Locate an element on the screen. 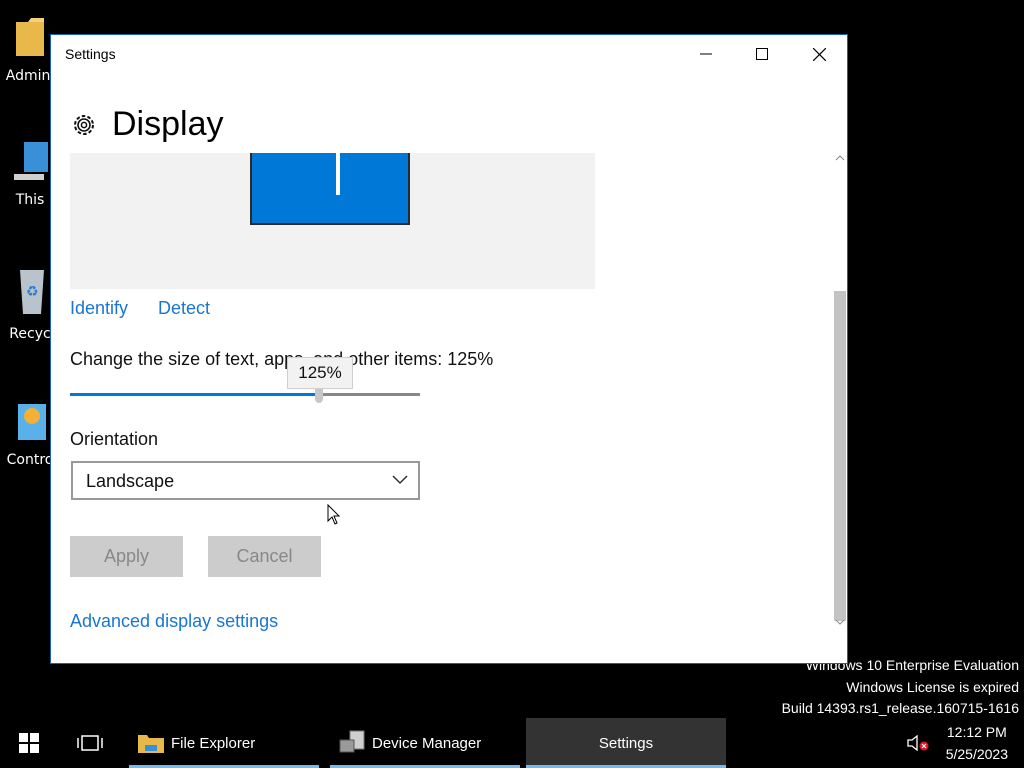  watermark-line: Build 14393.rs1_release.160715-1616 is located at coordinates (900, 708).